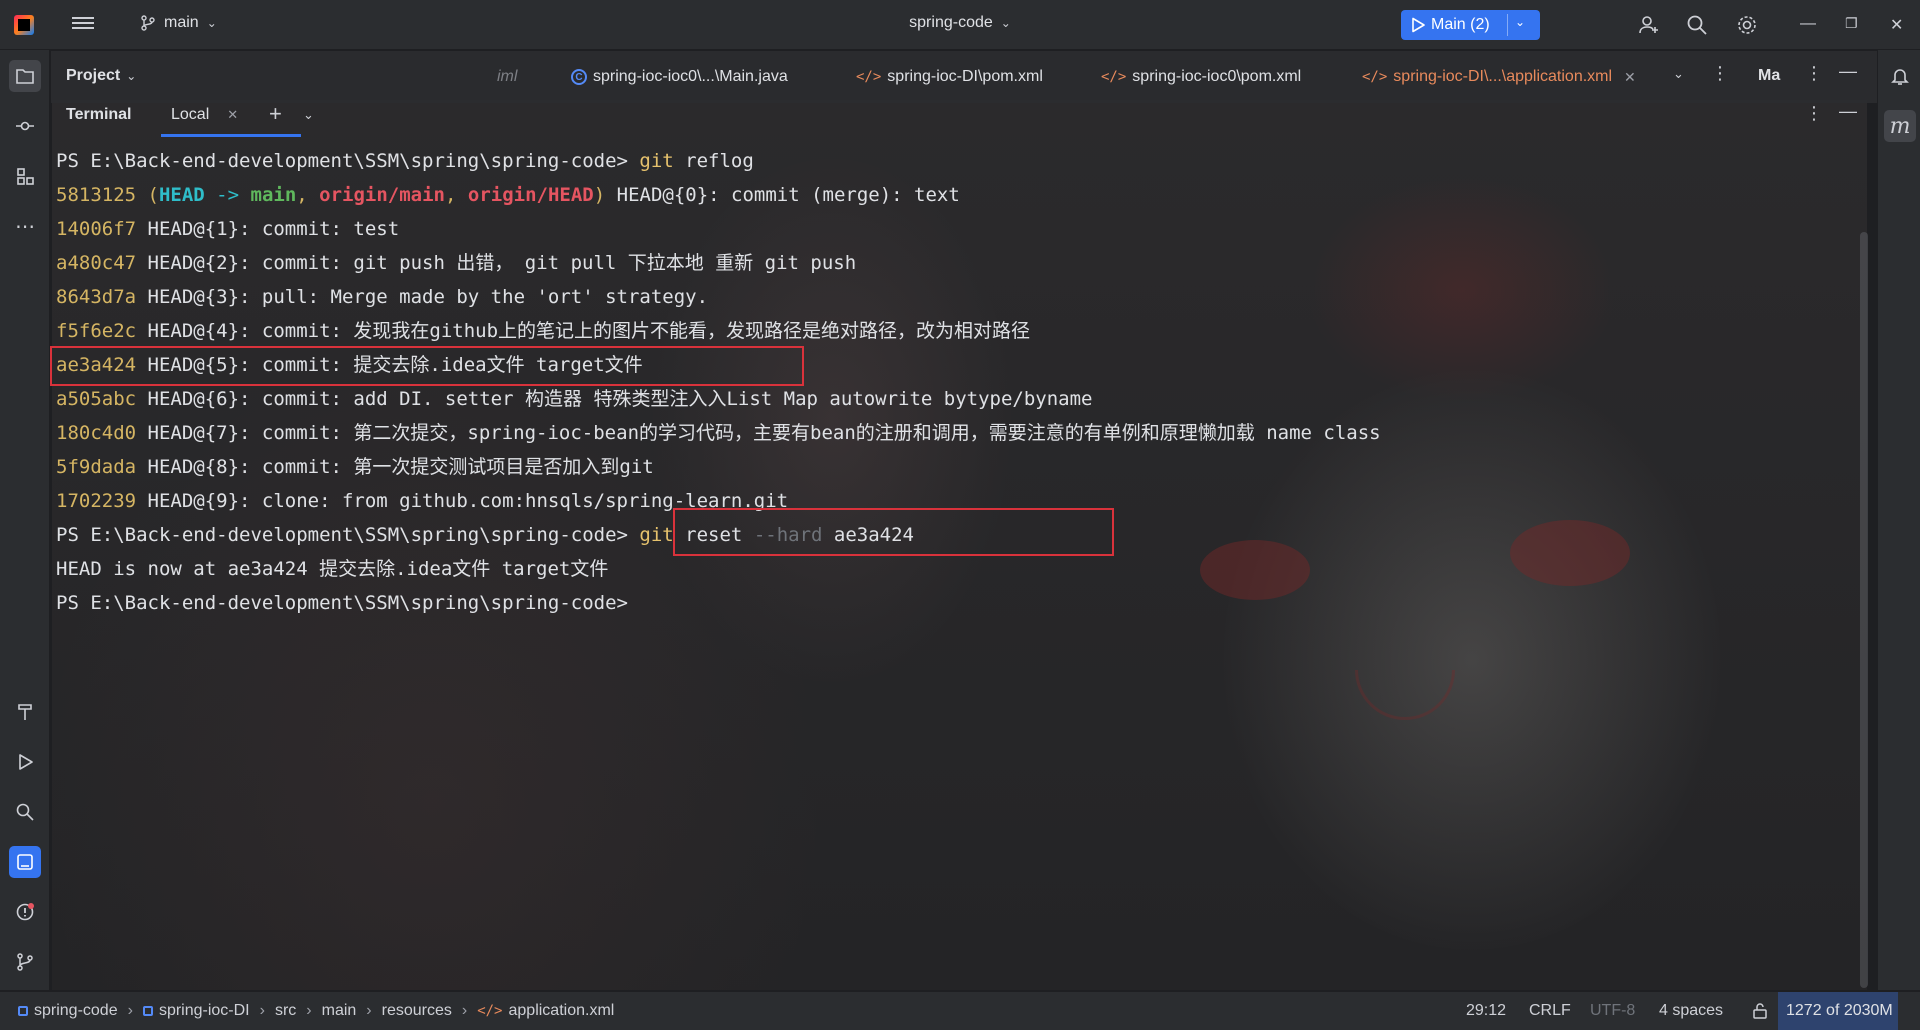  Describe the element at coordinates (1851, 23) in the screenshot. I see `restore-window-icon: ❐` at that location.